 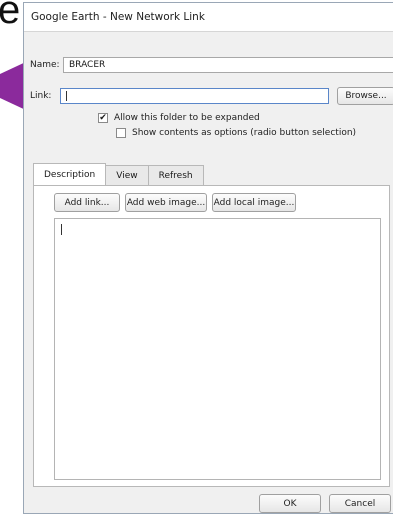 I want to click on dialog-title: Google Earth - New Network Link, so click(x=118, y=17).